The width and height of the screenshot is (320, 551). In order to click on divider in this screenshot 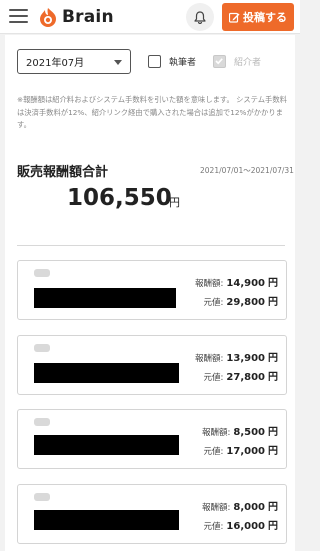, I will do `click(151, 245)`.